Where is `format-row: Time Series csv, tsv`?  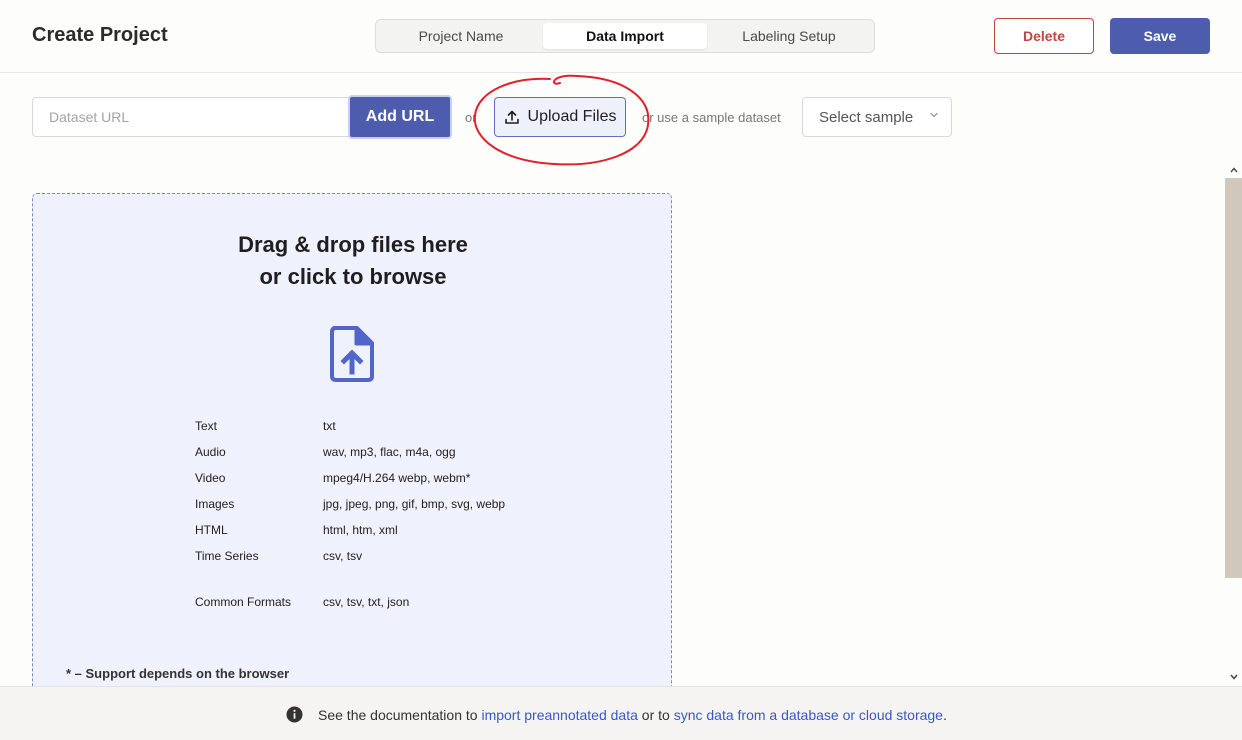
format-row: Time Series csv, tsv is located at coordinates (375, 558).